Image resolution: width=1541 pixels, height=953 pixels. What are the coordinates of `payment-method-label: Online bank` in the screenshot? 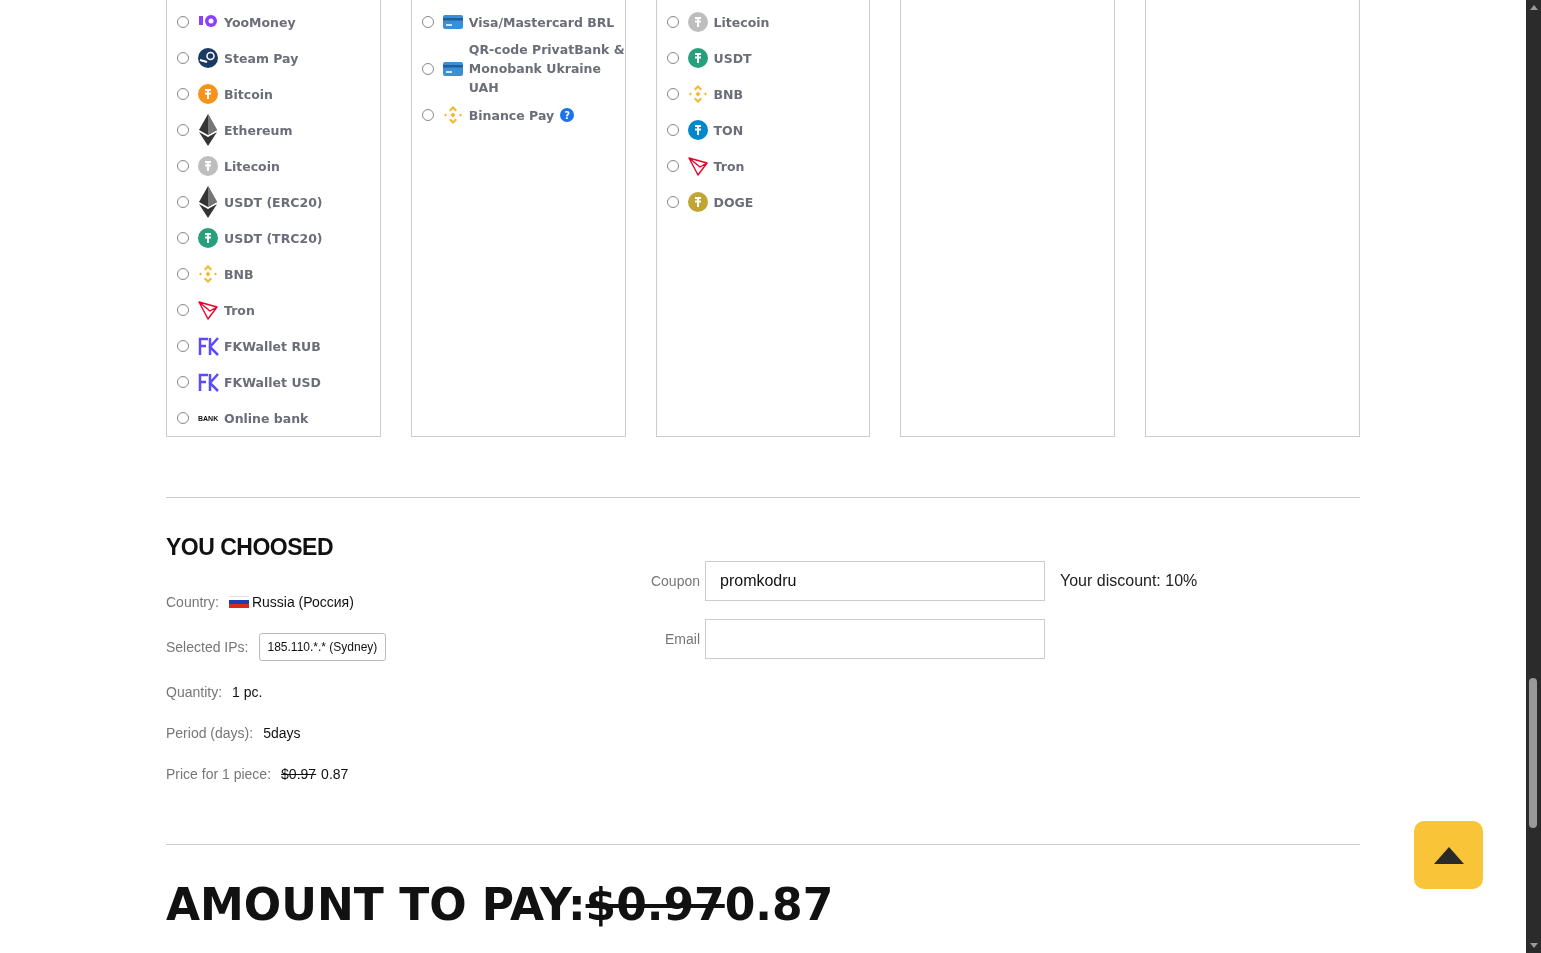 It's located at (266, 418).